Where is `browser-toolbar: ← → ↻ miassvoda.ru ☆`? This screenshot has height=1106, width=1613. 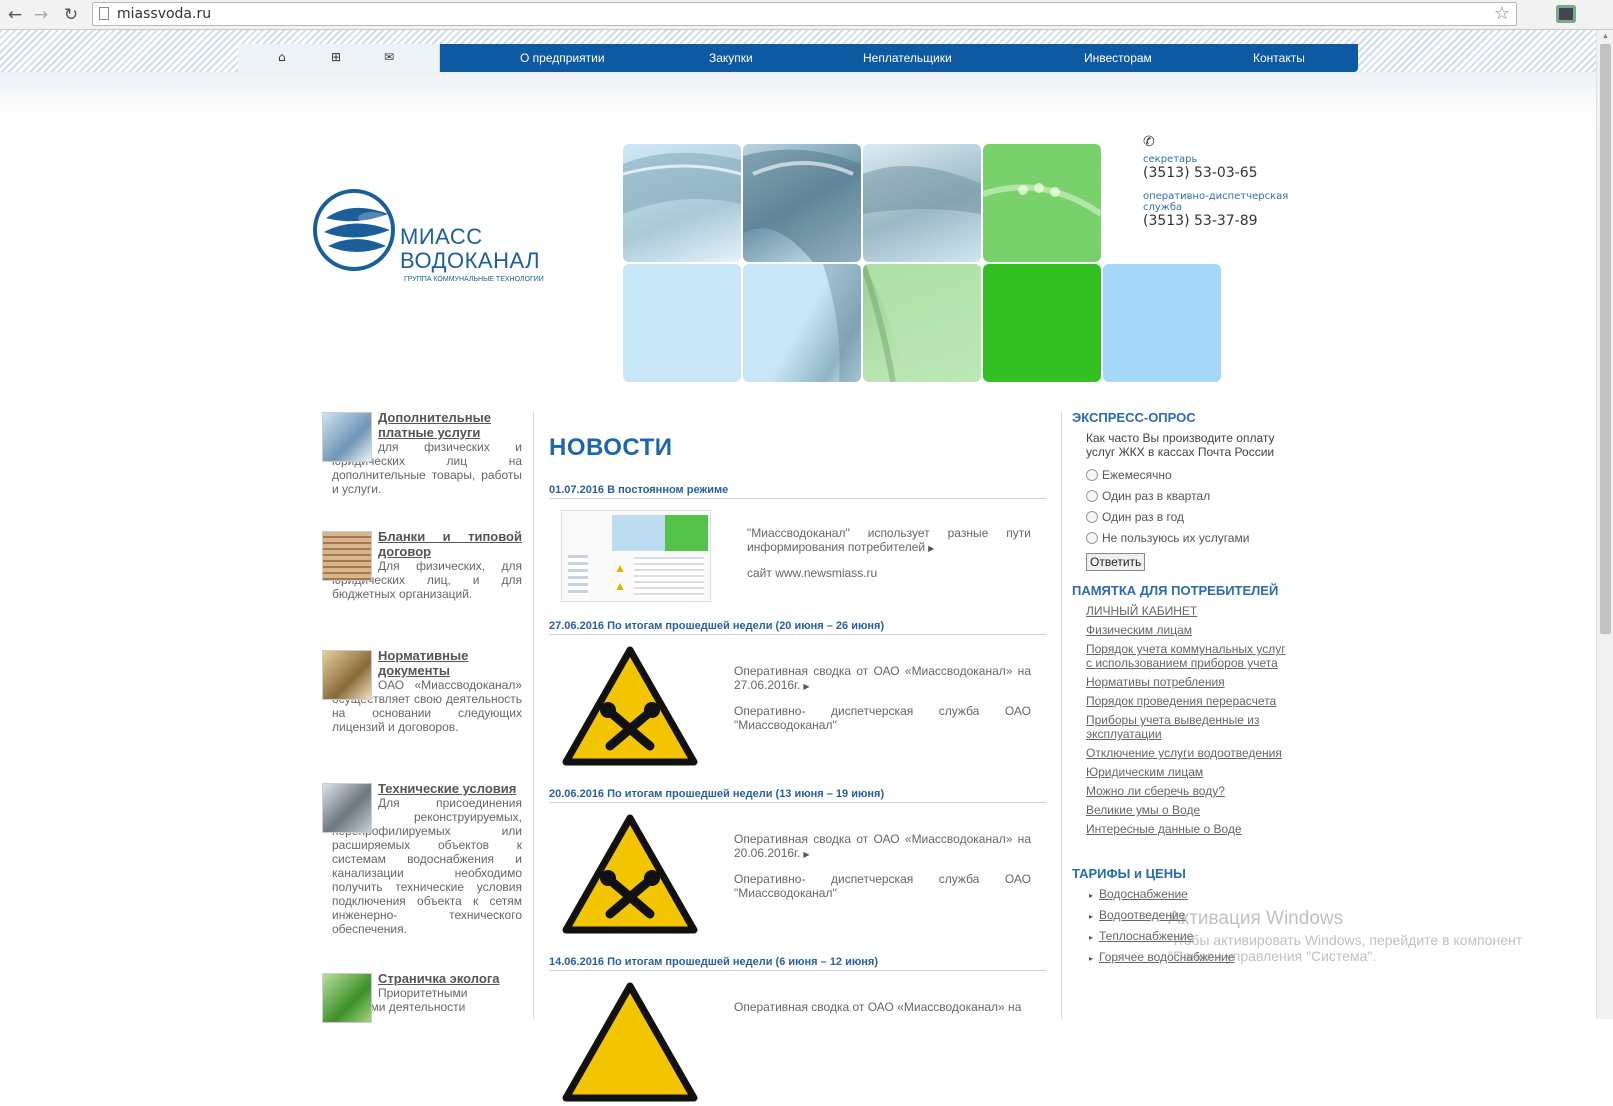 browser-toolbar: ← → ↻ miassvoda.ru ☆ is located at coordinates (806, 15).